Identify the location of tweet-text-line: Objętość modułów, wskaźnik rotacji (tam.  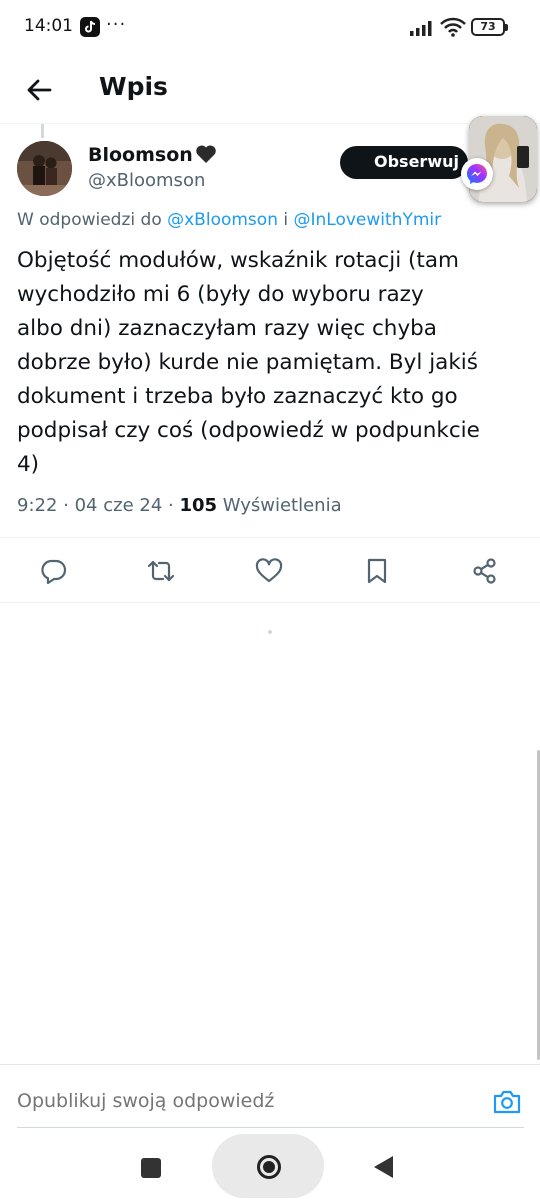
(238, 260).